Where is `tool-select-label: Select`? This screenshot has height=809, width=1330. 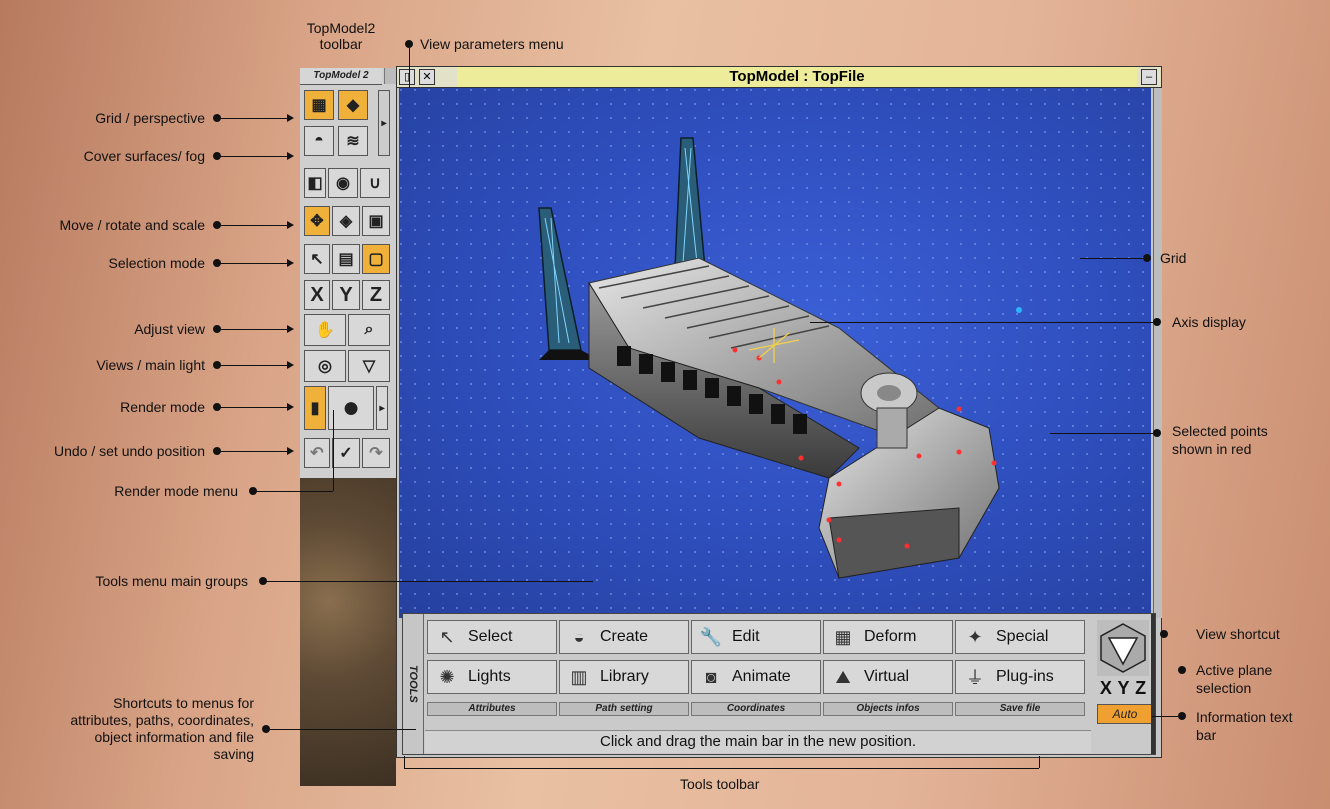 tool-select-label: Select is located at coordinates (490, 636).